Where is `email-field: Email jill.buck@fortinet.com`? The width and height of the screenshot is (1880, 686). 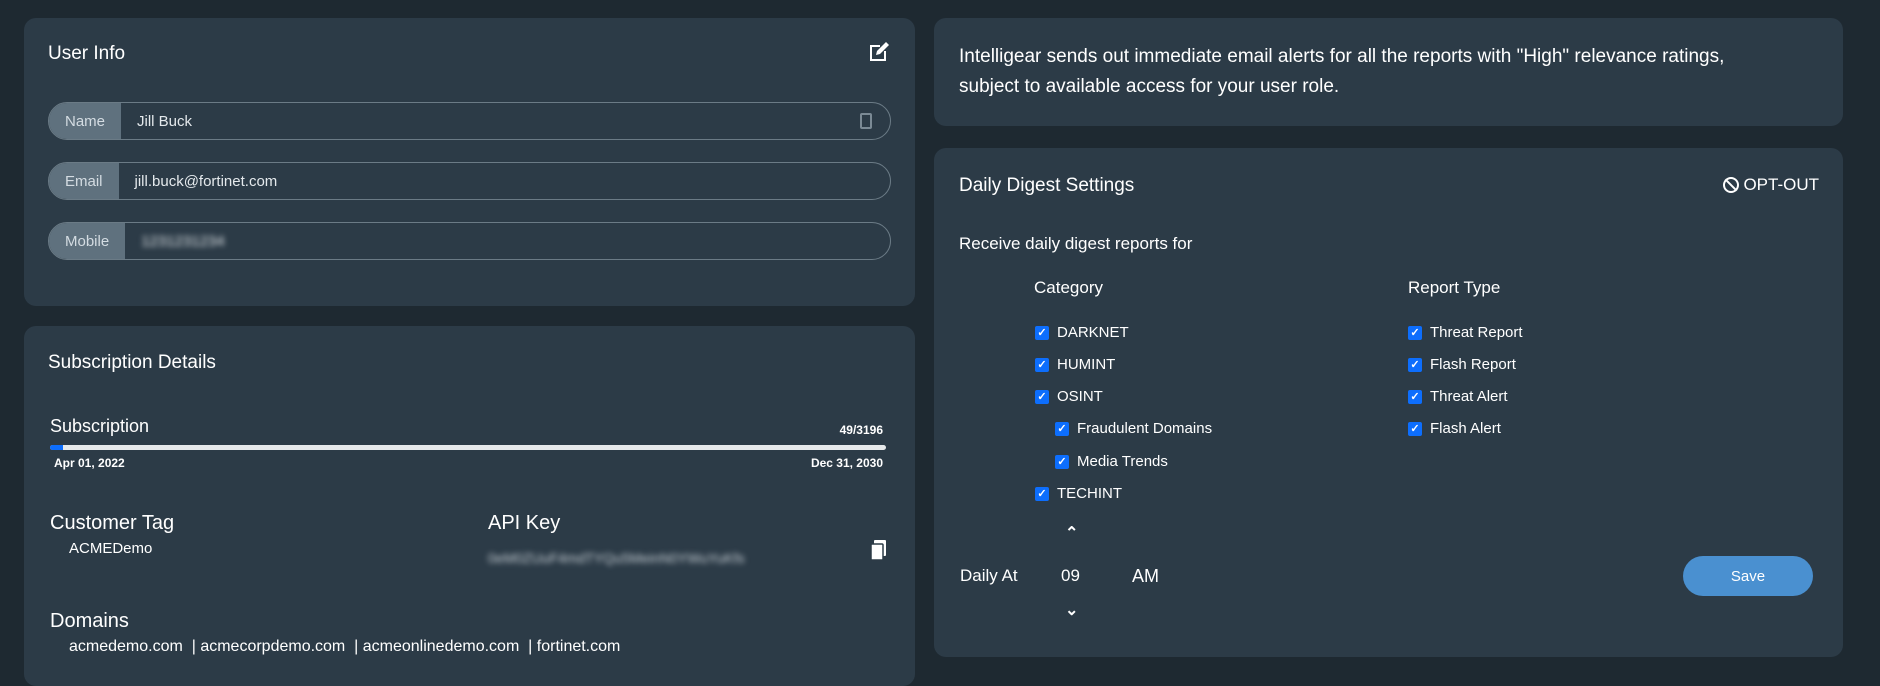 email-field: Email jill.buck@fortinet.com is located at coordinates (469, 181).